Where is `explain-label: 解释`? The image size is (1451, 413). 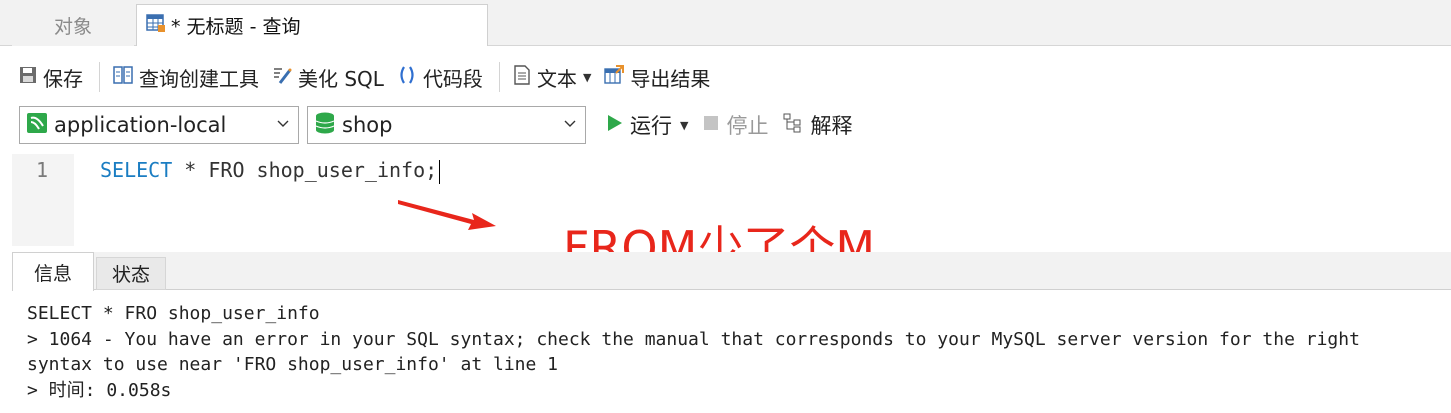
explain-label: 解释 is located at coordinates (831, 126).